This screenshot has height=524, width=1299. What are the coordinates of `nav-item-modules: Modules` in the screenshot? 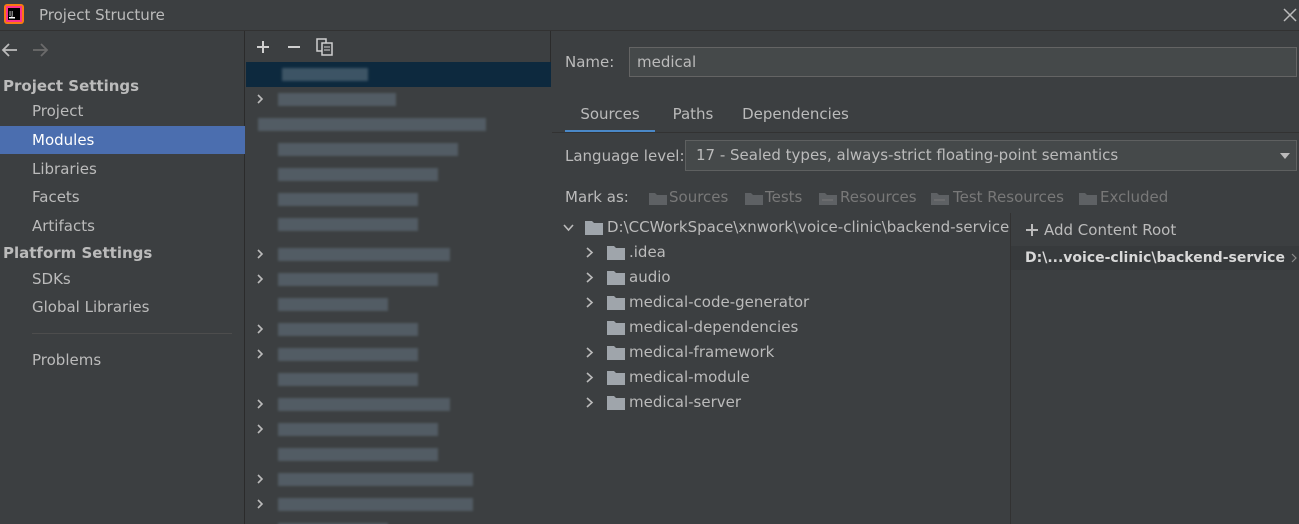 It's located at (122, 140).